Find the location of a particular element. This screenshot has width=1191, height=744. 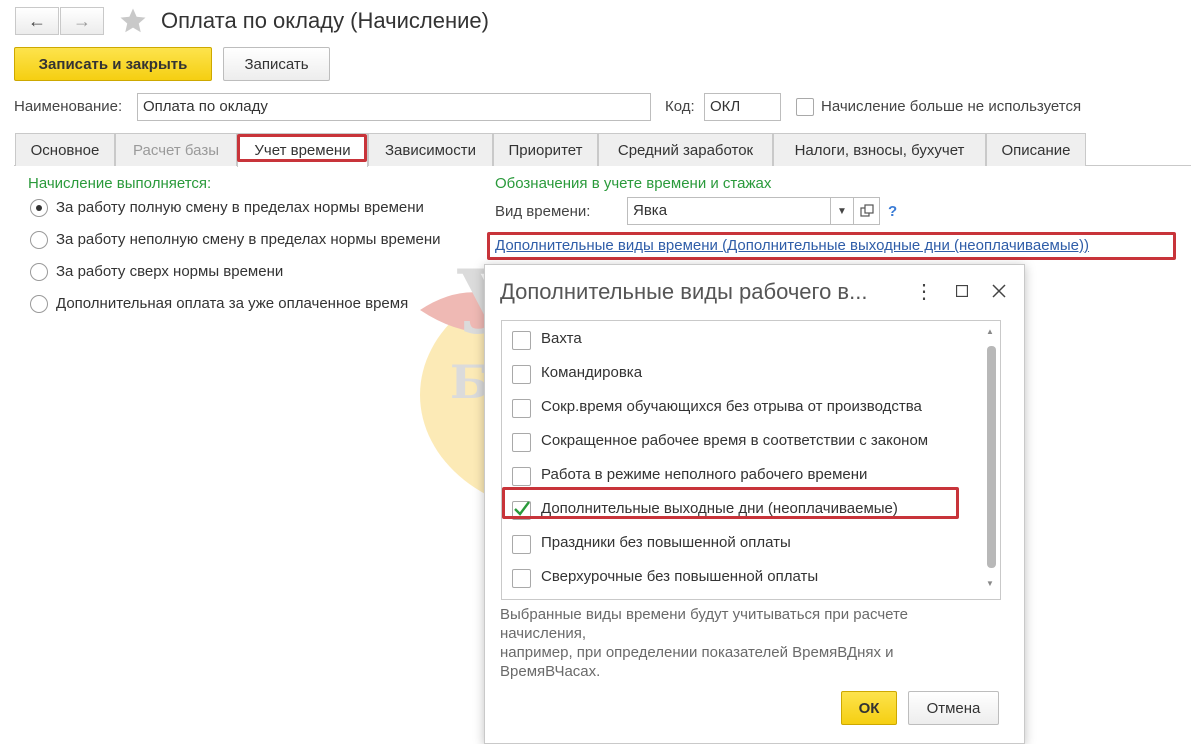

caret-down-icon: ▼ is located at coordinates (842, 211).